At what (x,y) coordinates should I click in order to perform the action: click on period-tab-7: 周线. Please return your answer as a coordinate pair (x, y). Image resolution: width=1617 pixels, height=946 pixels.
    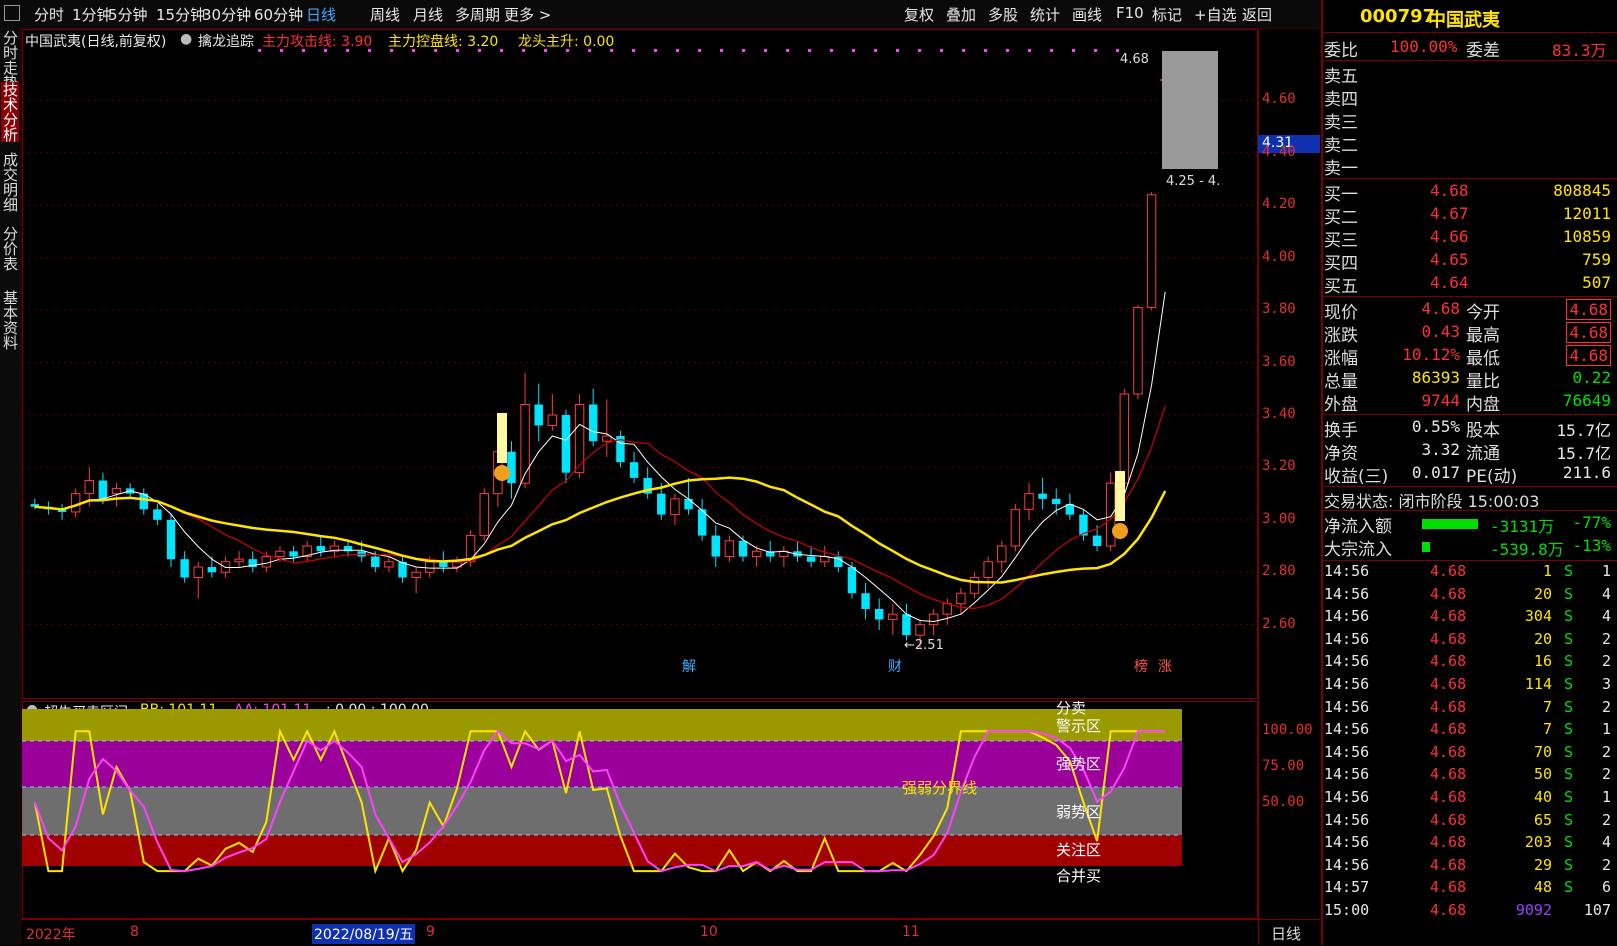
    Looking at the image, I should click on (385, 14).